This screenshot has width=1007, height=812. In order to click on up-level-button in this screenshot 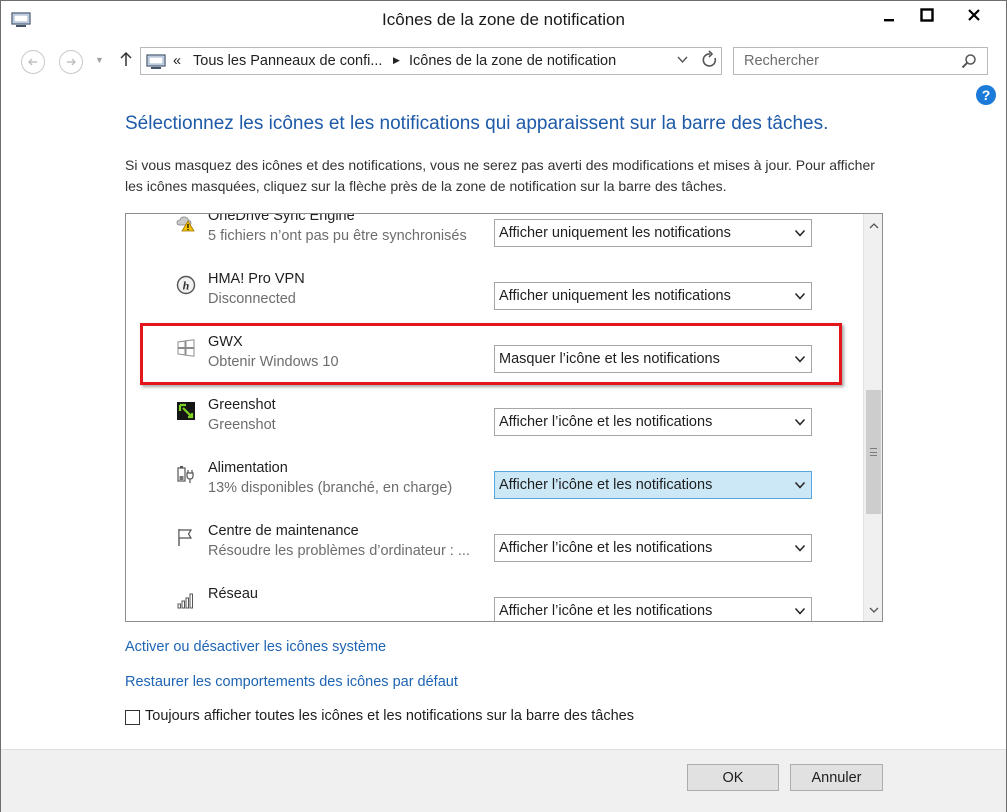, I will do `click(126, 61)`.